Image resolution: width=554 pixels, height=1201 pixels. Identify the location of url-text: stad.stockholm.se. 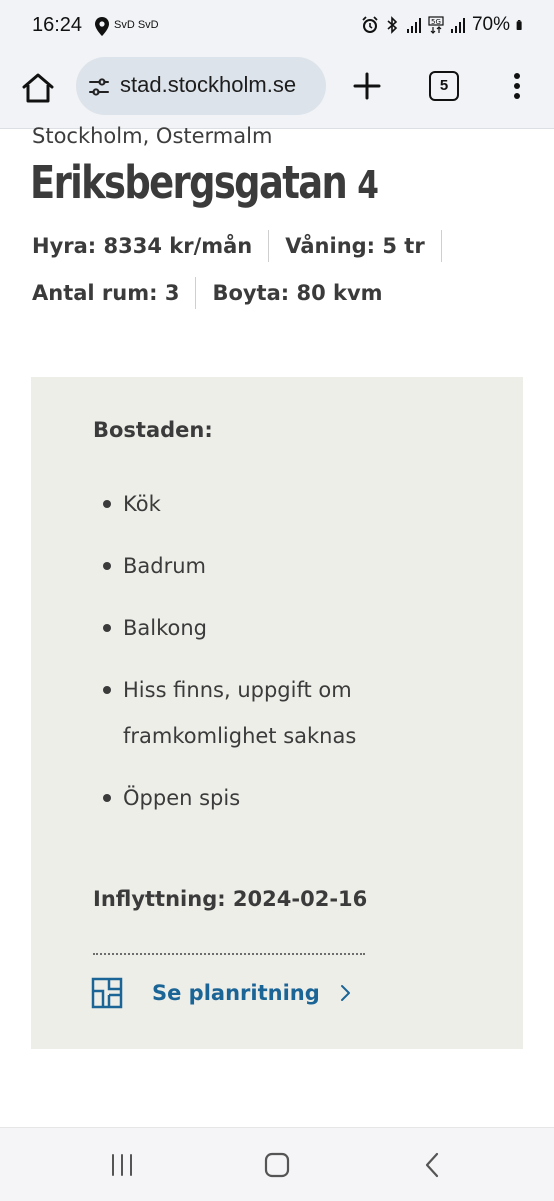
(208, 84).